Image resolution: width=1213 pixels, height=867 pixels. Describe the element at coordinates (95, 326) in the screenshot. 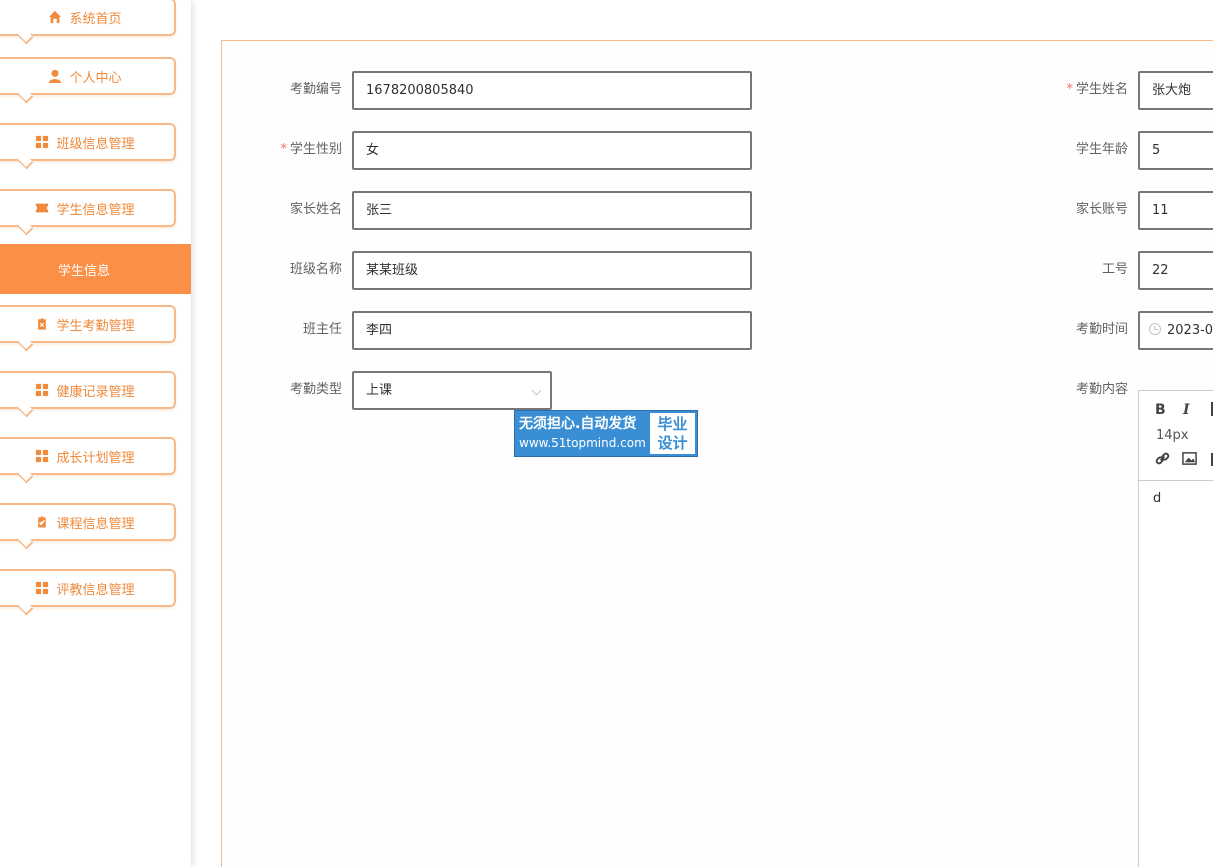

I see `menu-label: 学生考勤管理` at that location.